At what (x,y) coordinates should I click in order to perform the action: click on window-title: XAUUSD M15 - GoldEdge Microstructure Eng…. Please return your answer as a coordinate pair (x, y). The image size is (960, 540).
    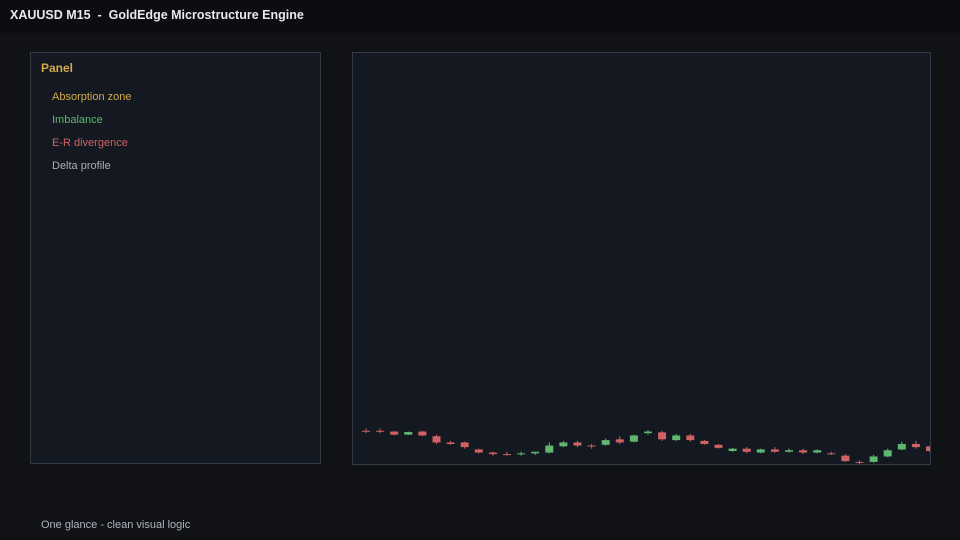
    Looking at the image, I should click on (157, 15).